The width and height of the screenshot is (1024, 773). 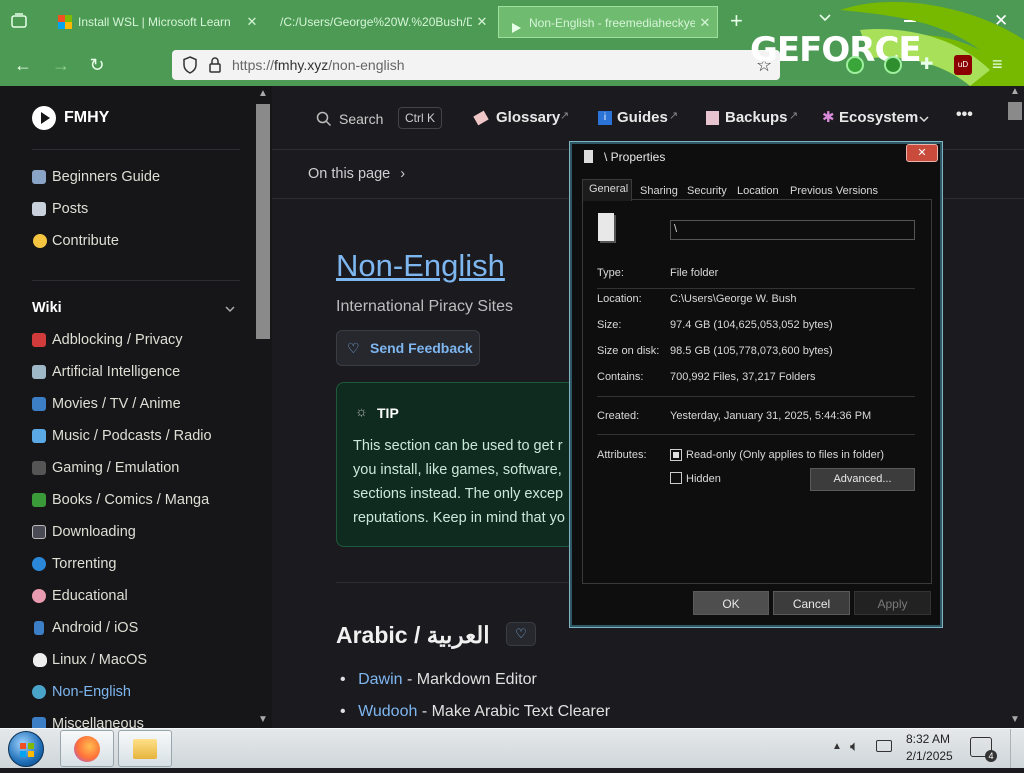 What do you see at coordinates (408, 348) in the screenshot?
I see `send-feedback-button: ♡ Send Feedback` at bounding box center [408, 348].